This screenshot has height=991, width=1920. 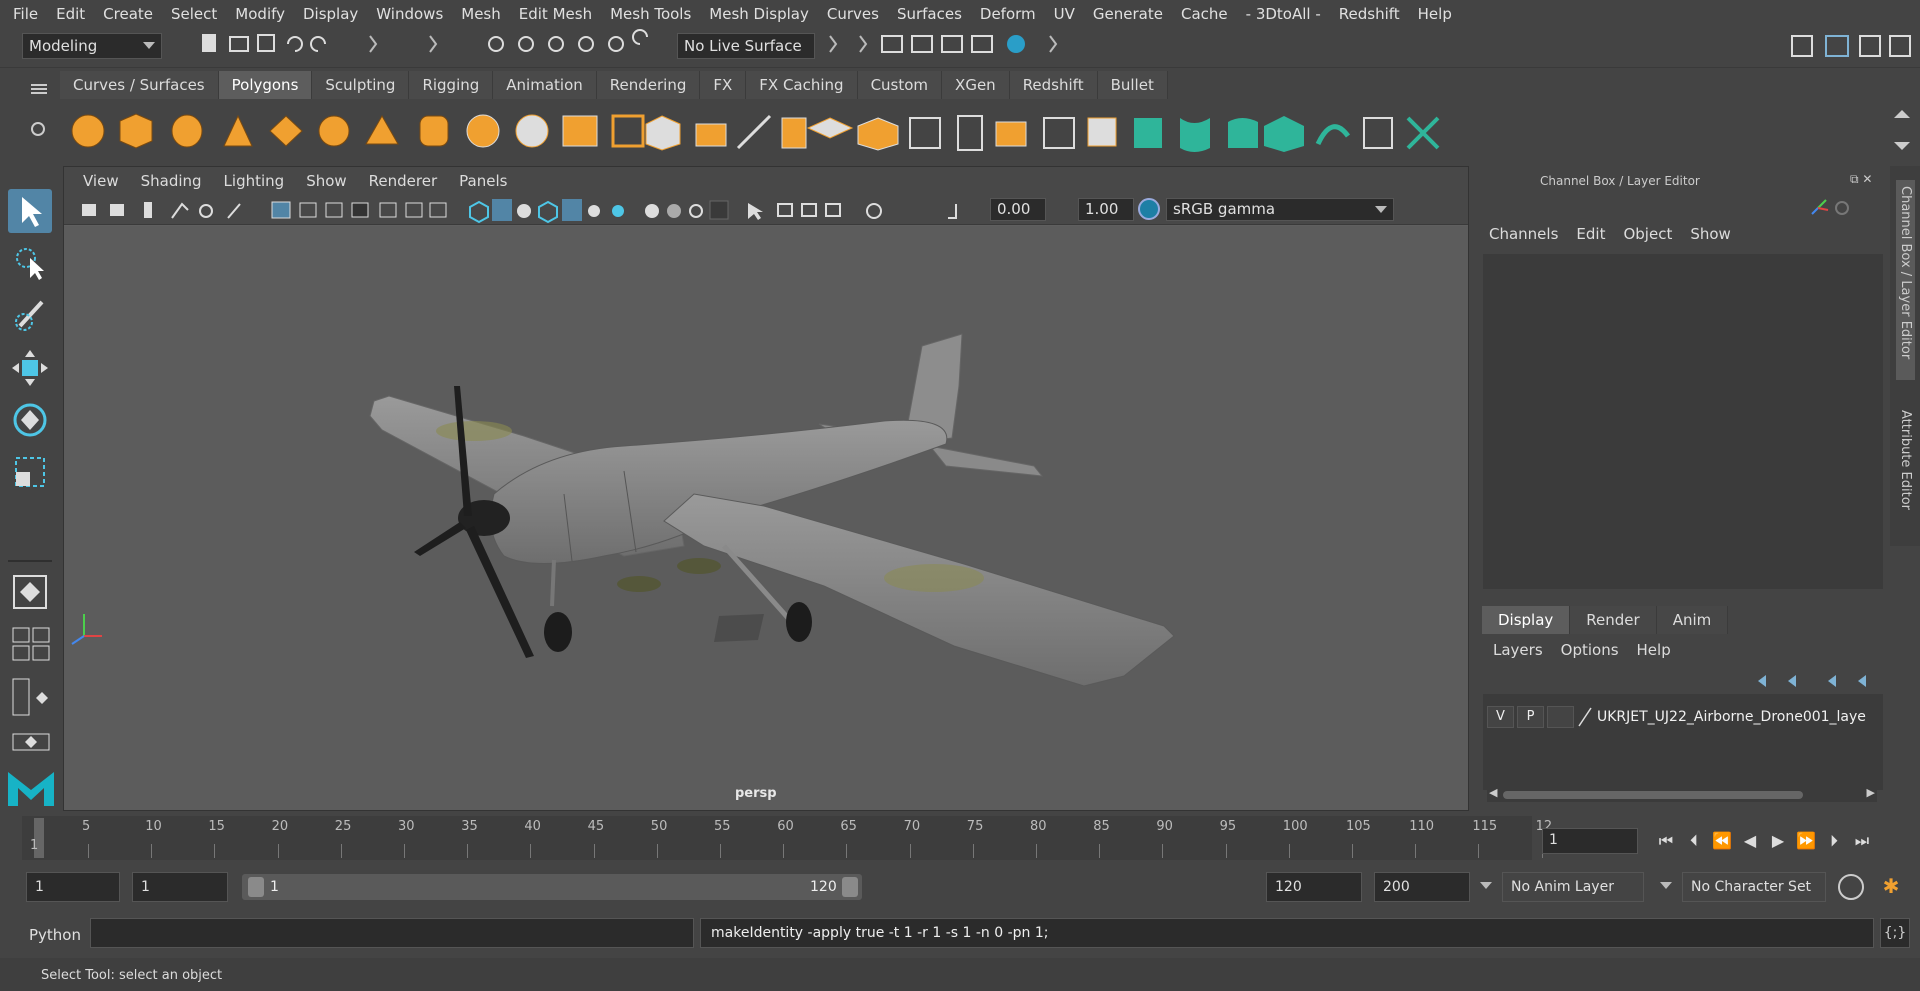 I want to click on gamma-field: 1.00, so click(x=1106, y=209).